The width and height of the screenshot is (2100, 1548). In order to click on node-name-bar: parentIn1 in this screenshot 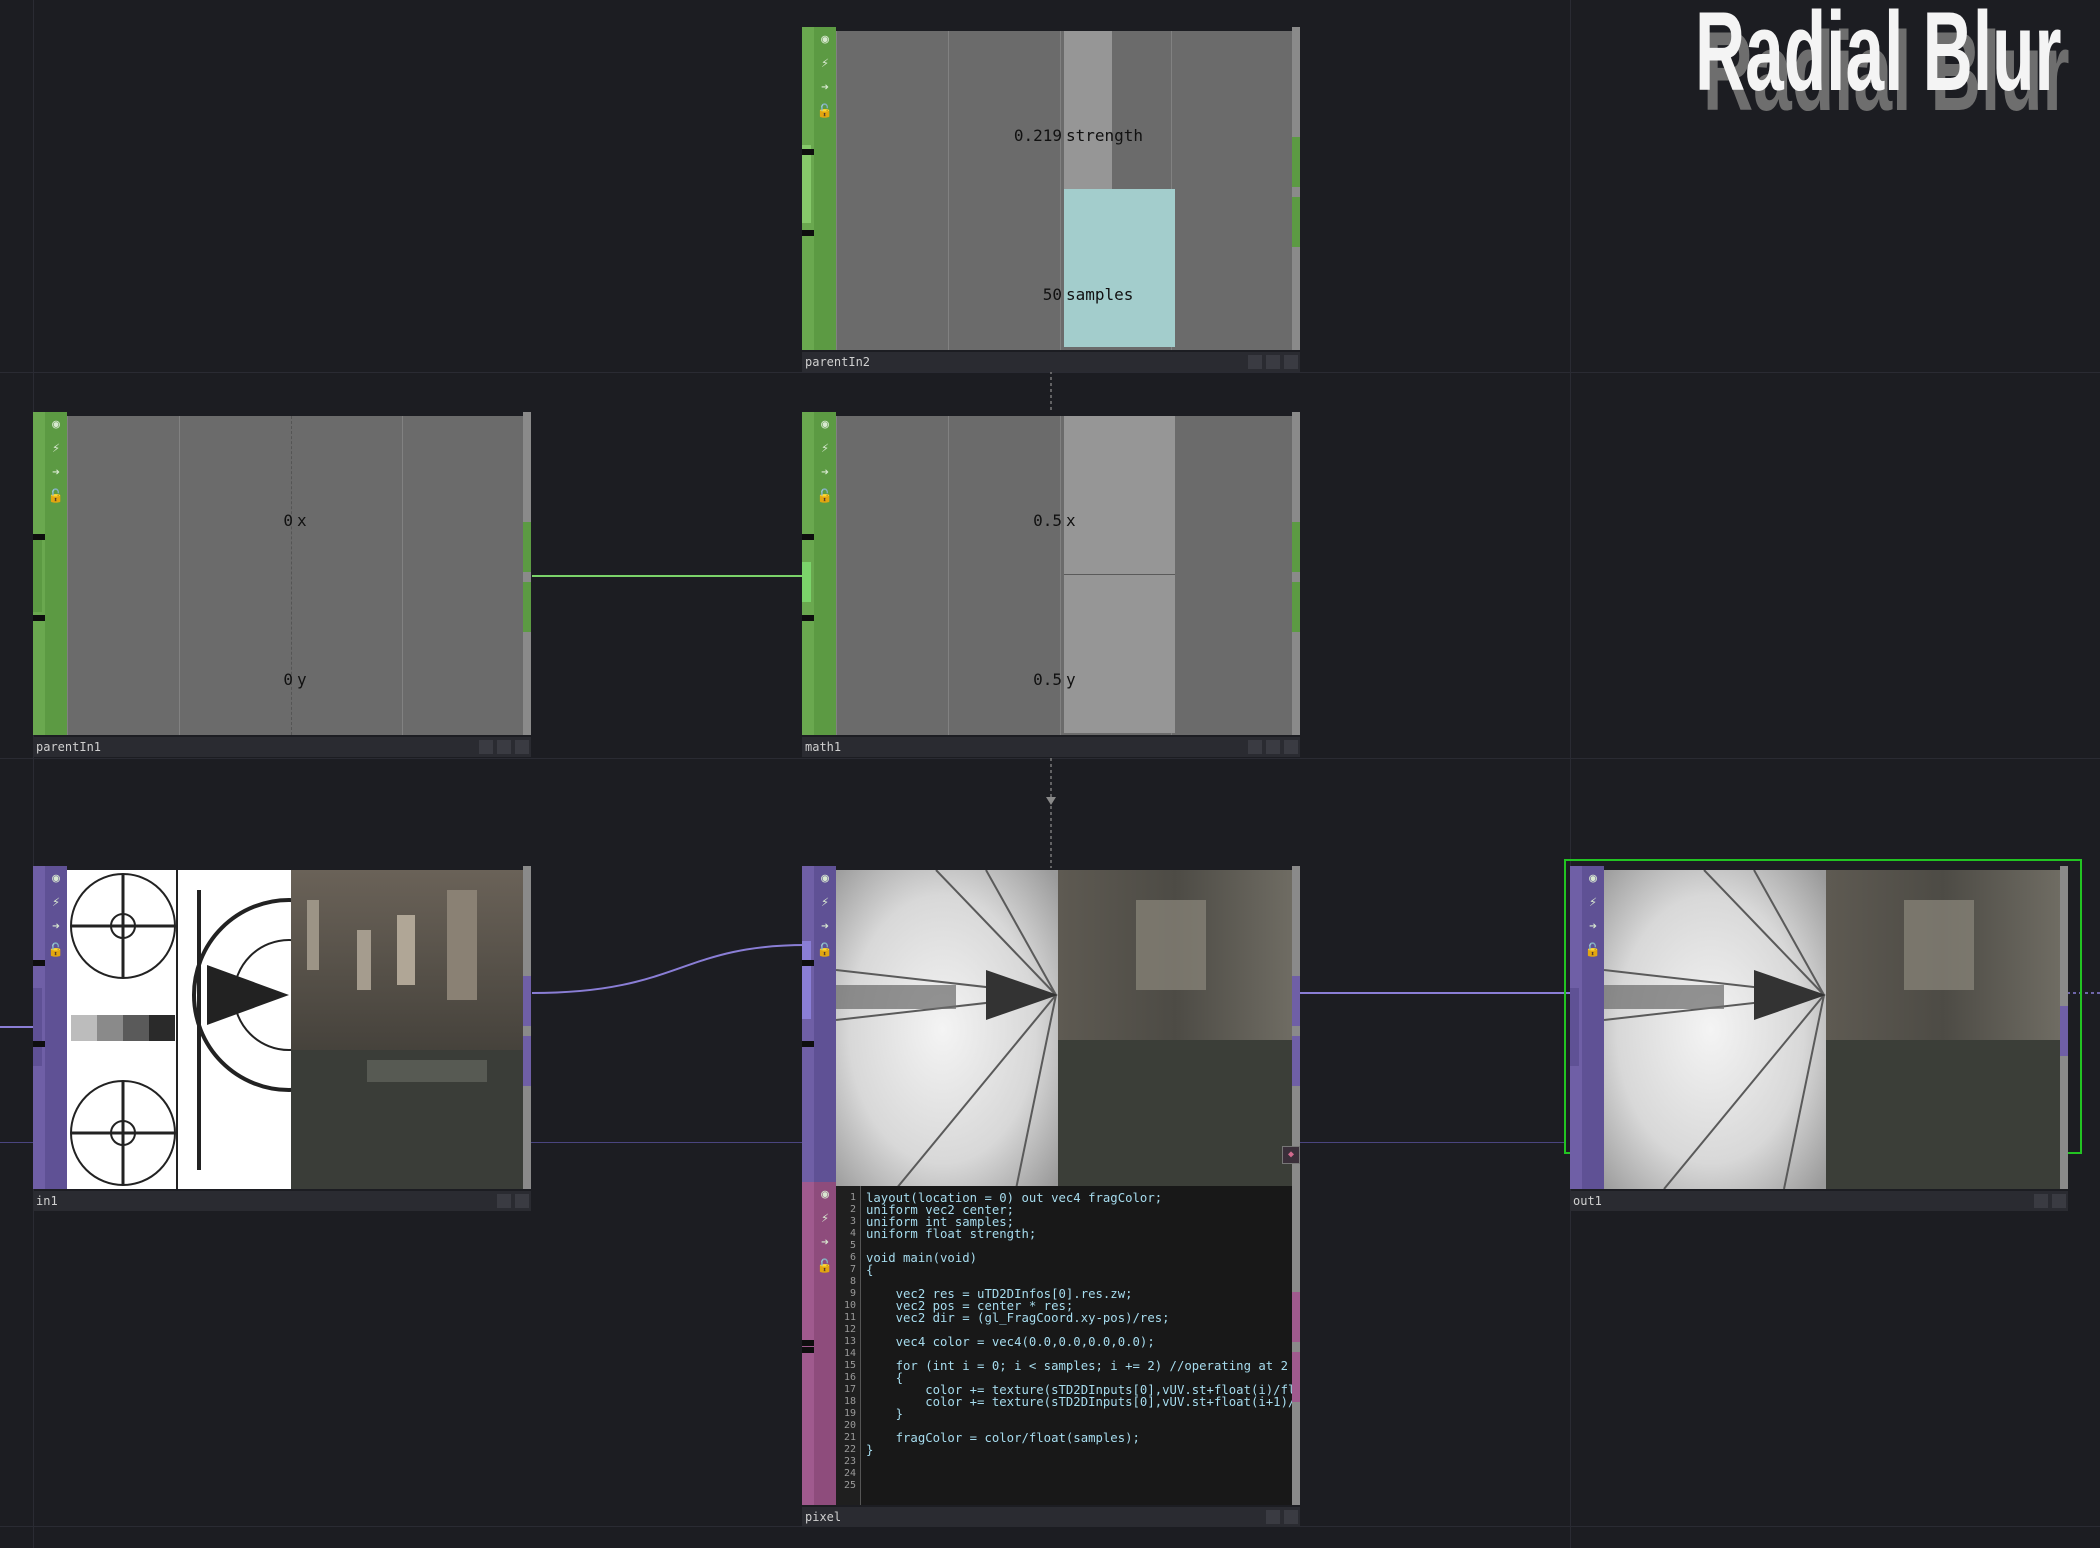, I will do `click(282, 747)`.